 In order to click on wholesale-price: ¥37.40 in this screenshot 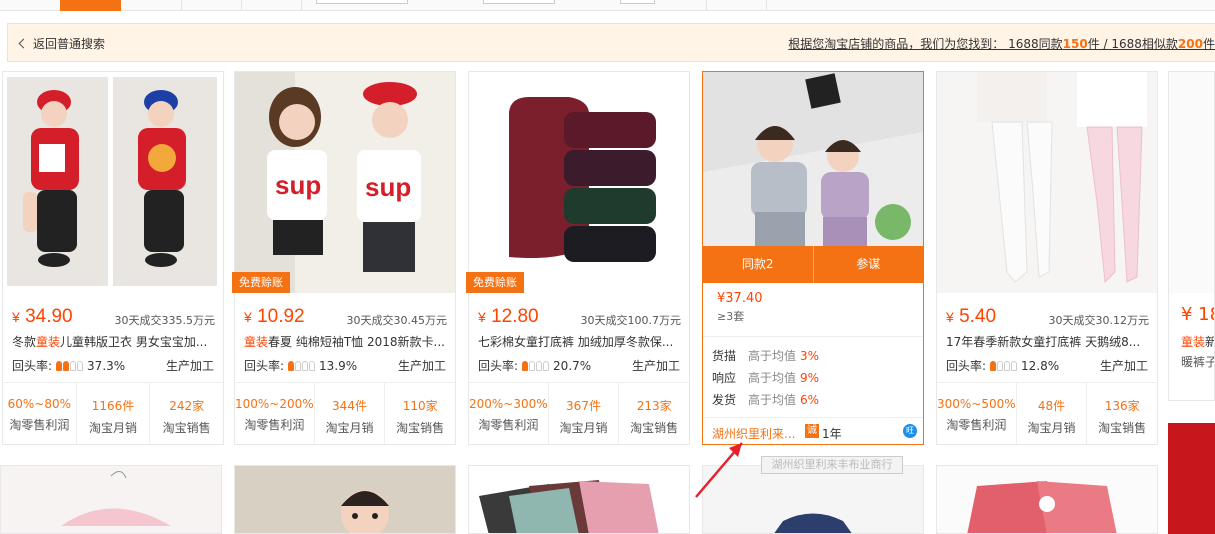, I will do `click(740, 298)`.